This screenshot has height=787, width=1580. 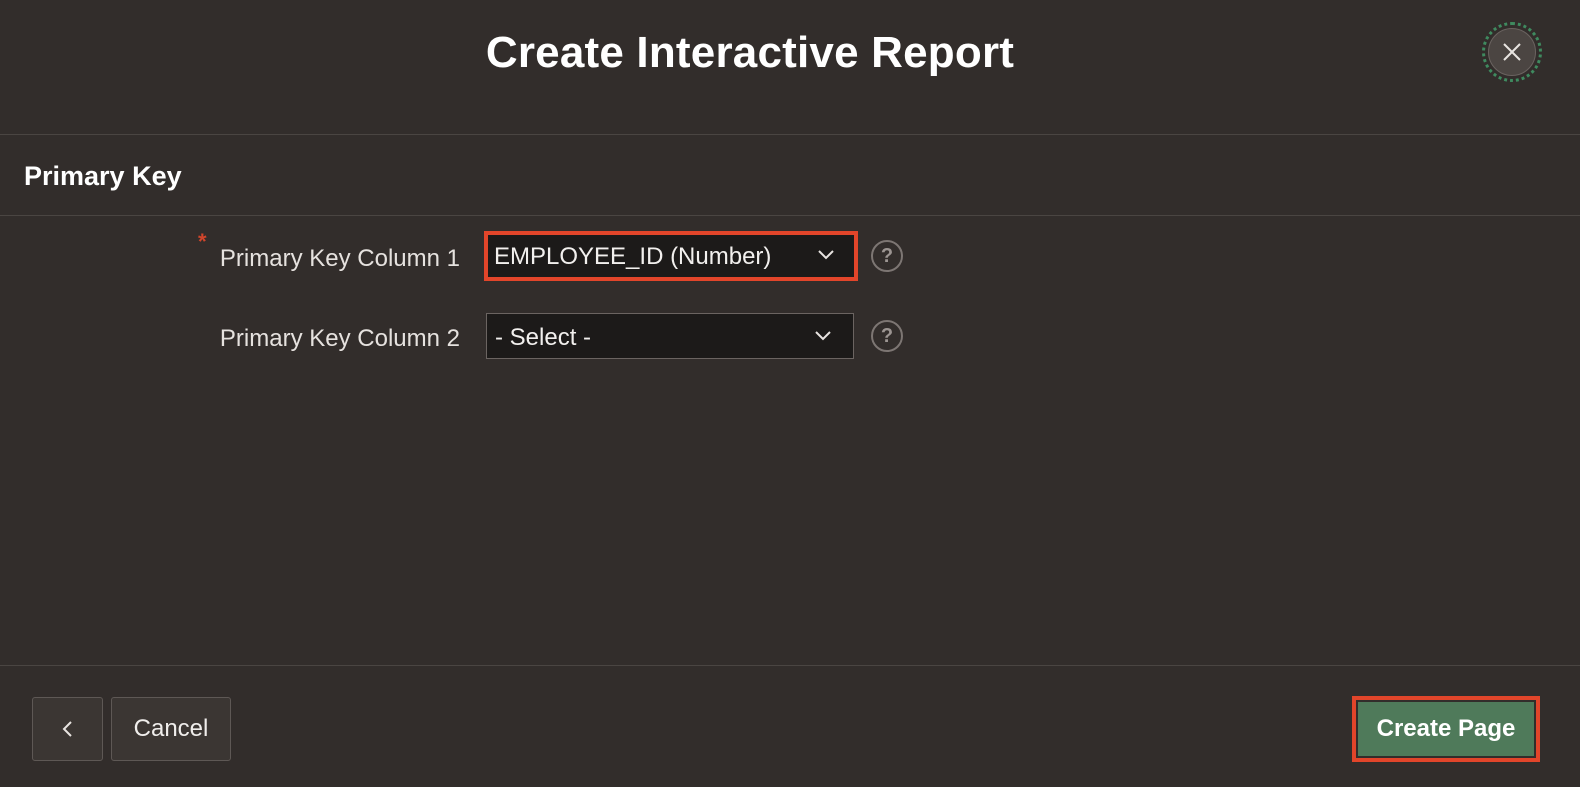 I want to click on section-title: Primary Key, so click(x=103, y=176).